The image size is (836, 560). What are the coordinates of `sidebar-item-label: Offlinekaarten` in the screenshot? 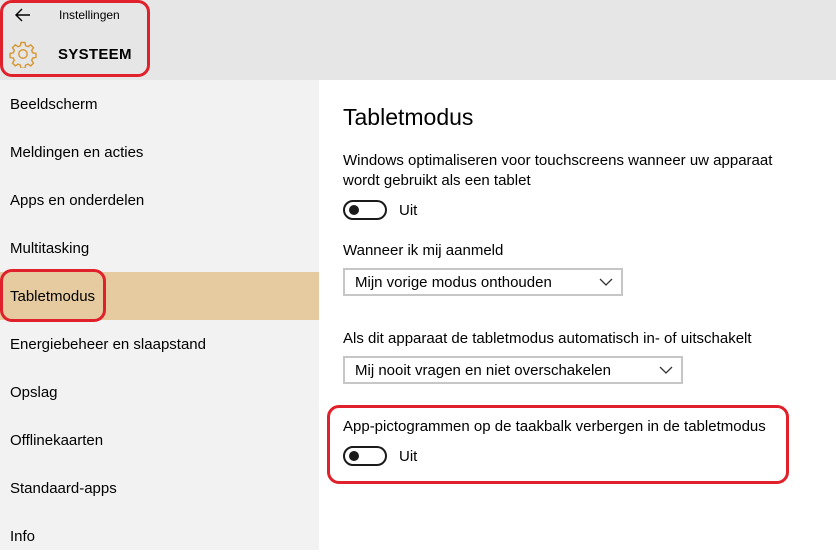 It's located at (57, 440).